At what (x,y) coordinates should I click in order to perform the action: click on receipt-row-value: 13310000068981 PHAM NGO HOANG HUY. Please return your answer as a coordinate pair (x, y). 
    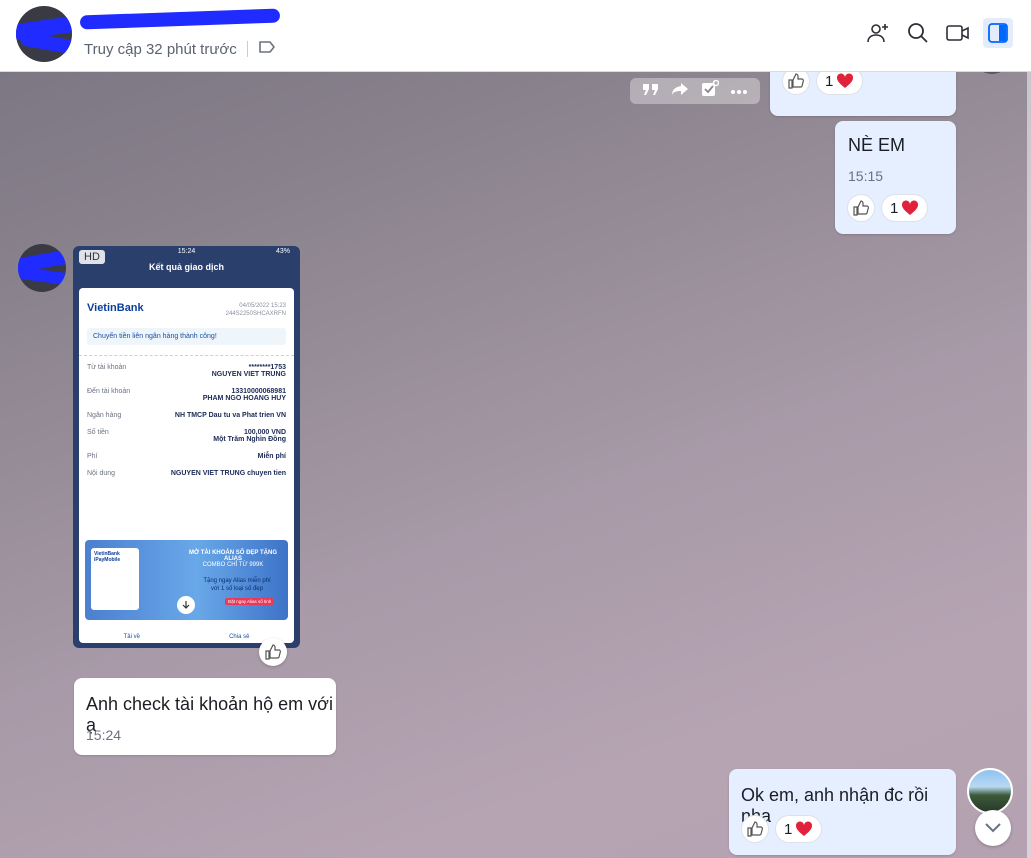
    Looking at the image, I should click on (244, 395).